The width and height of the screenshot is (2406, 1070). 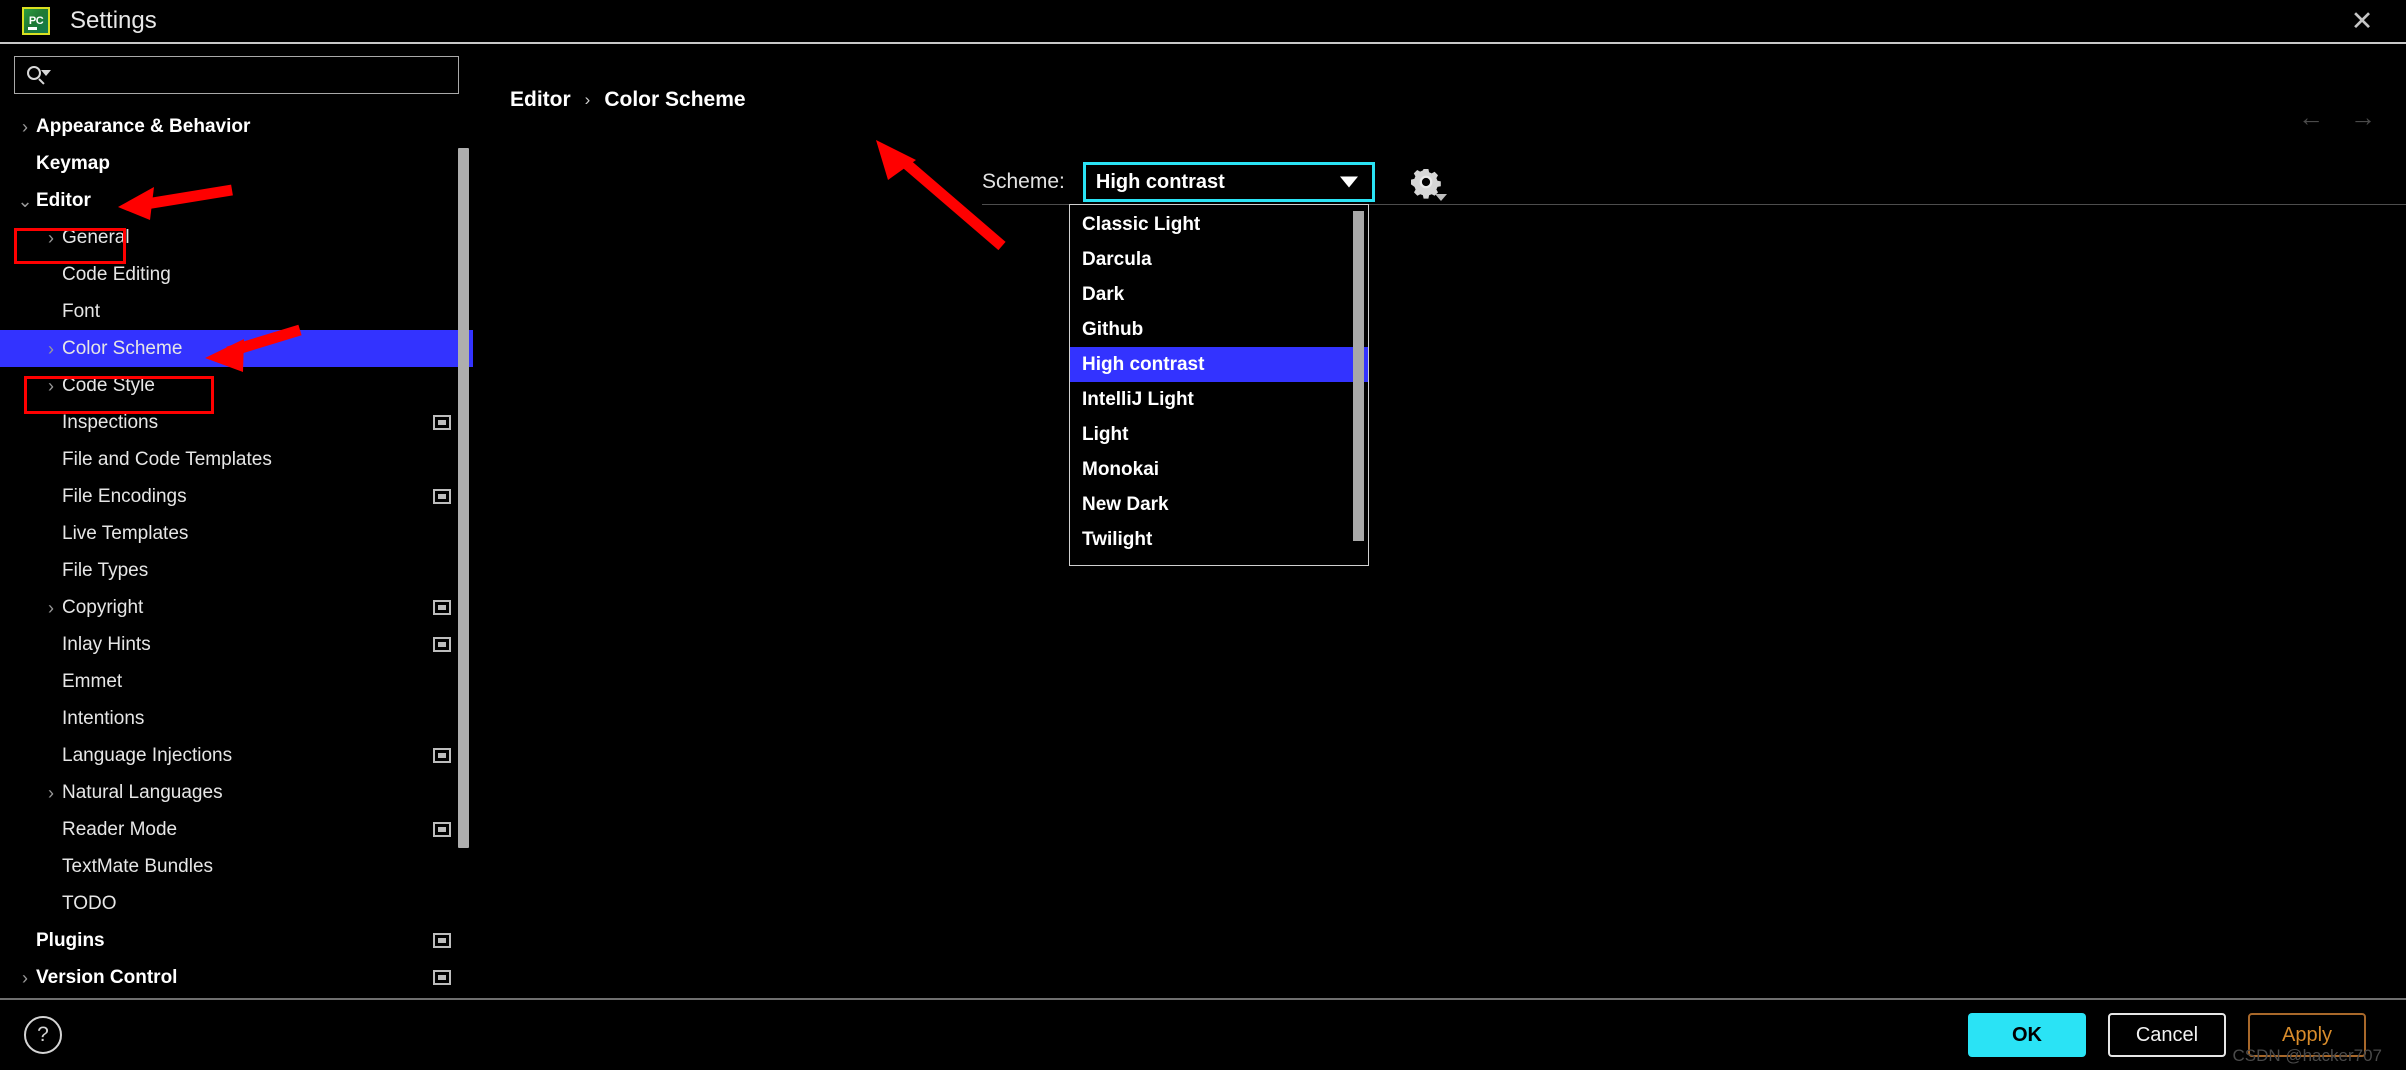 What do you see at coordinates (1428, 183) in the screenshot?
I see `gear-icon` at bounding box center [1428, 183].